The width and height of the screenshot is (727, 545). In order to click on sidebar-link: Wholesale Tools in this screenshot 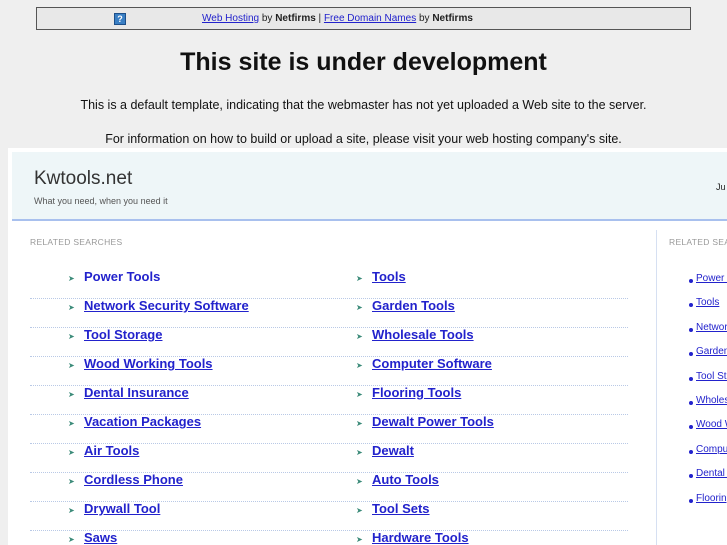, I will do `click(711, 400)`.